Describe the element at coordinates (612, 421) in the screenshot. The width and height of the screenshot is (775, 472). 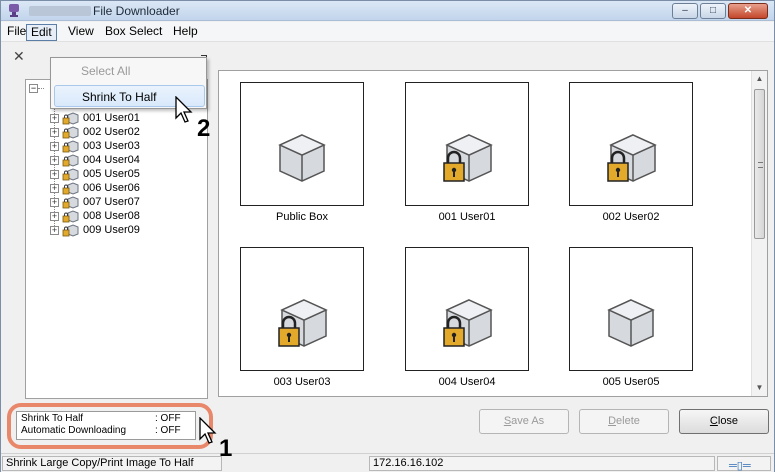
I see `delete-accelerator: D` at that location.